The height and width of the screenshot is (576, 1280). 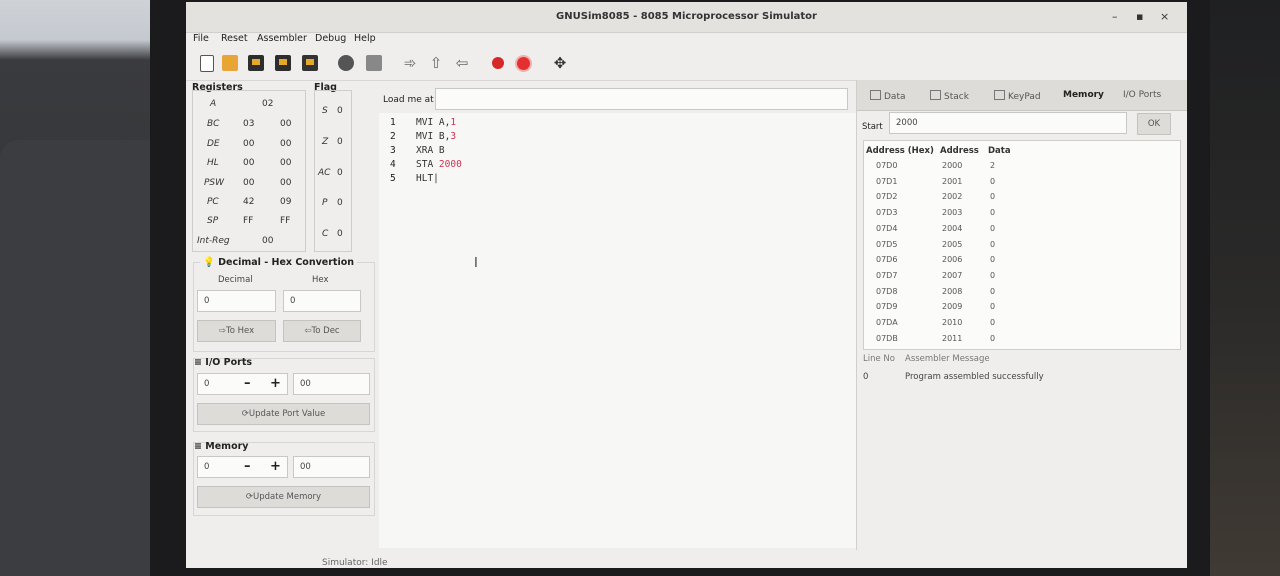 I want to click on maximize-button: ▪, so click(x=1139, y=16).